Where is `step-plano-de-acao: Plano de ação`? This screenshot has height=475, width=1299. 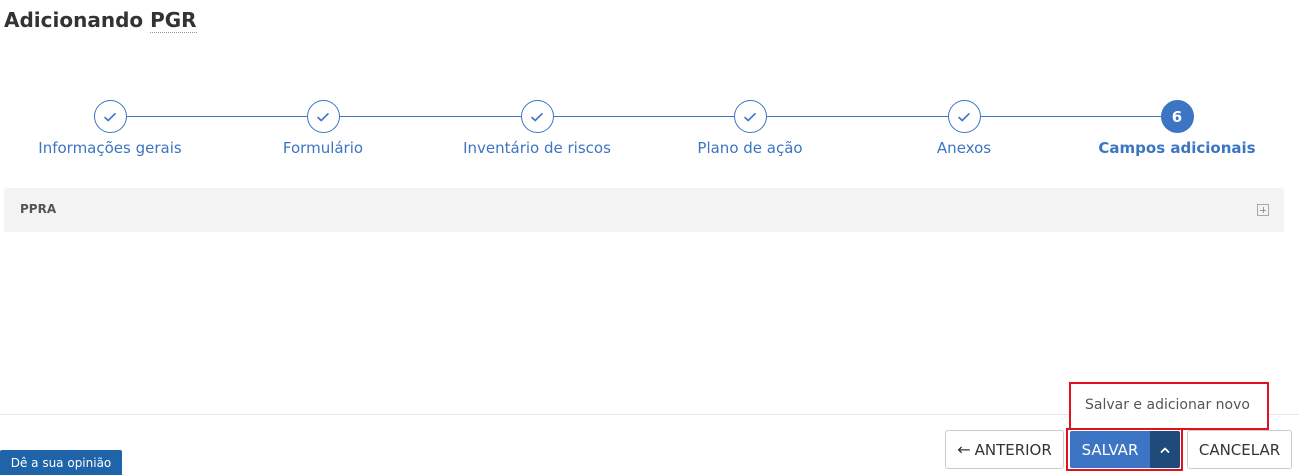 step-plano-de-acao: Plano de ação is located at coordinates (750, 128).